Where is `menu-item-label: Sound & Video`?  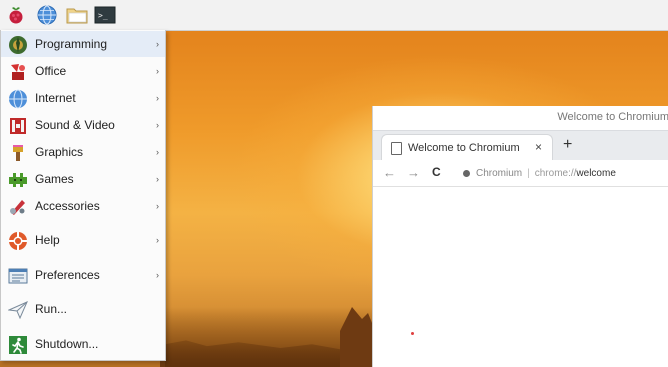
menu-item-label: Sound & Video is located at coordinates (75, 125).